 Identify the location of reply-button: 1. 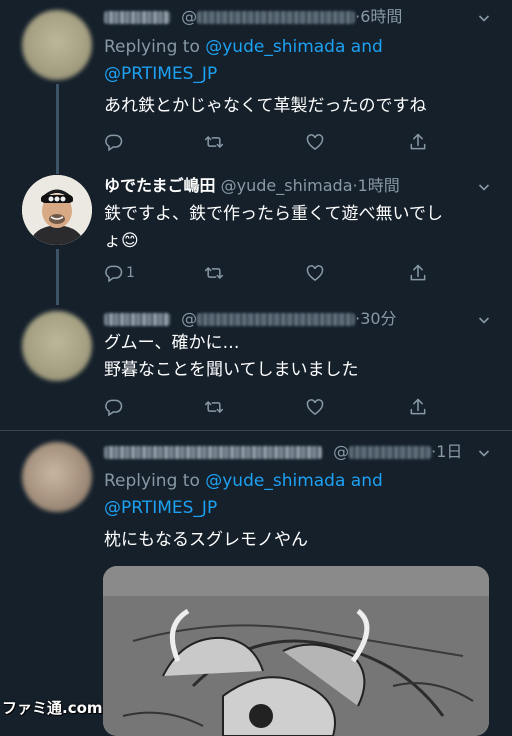
(119, 273).